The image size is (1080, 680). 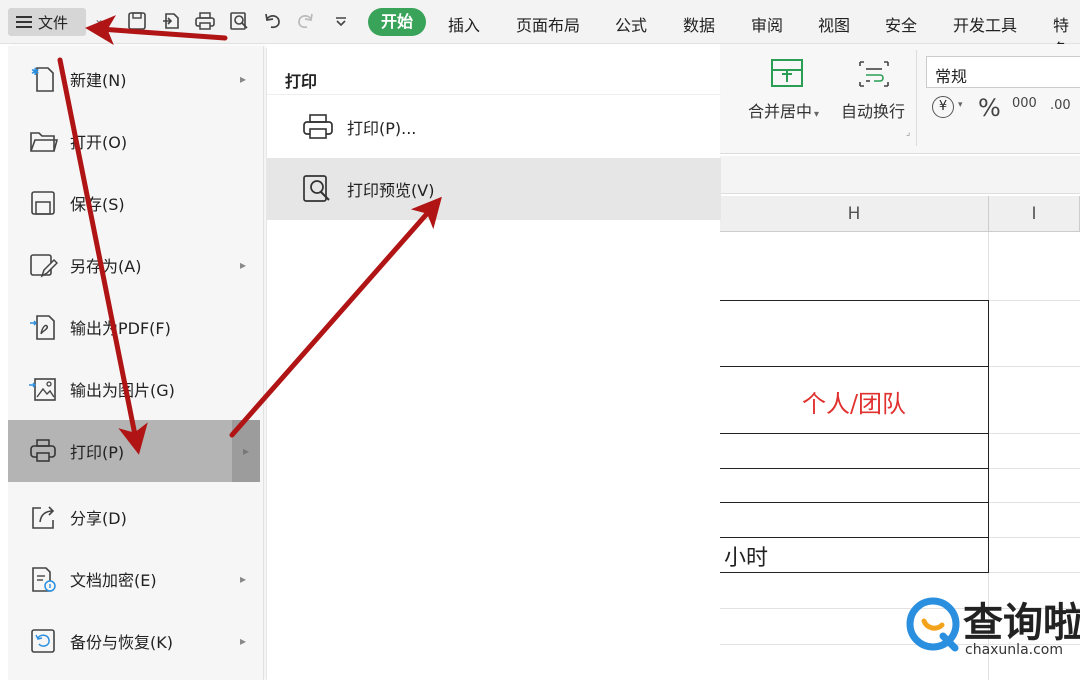 I want to click on menu-item-label: 分享(D), so click(x=98, y=518).